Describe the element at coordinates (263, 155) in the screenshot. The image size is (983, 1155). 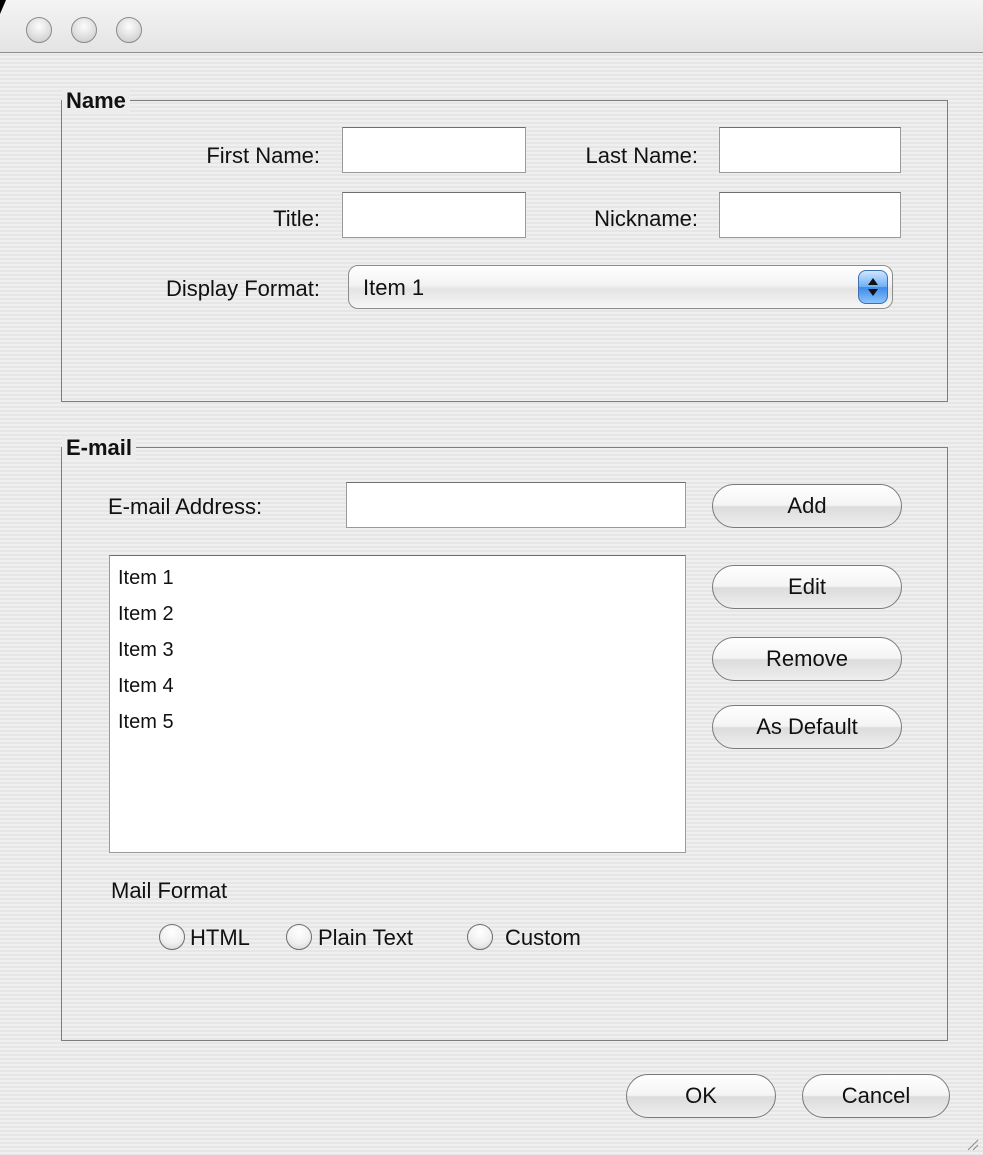
I see `first-name-label: First Name:` at that location.